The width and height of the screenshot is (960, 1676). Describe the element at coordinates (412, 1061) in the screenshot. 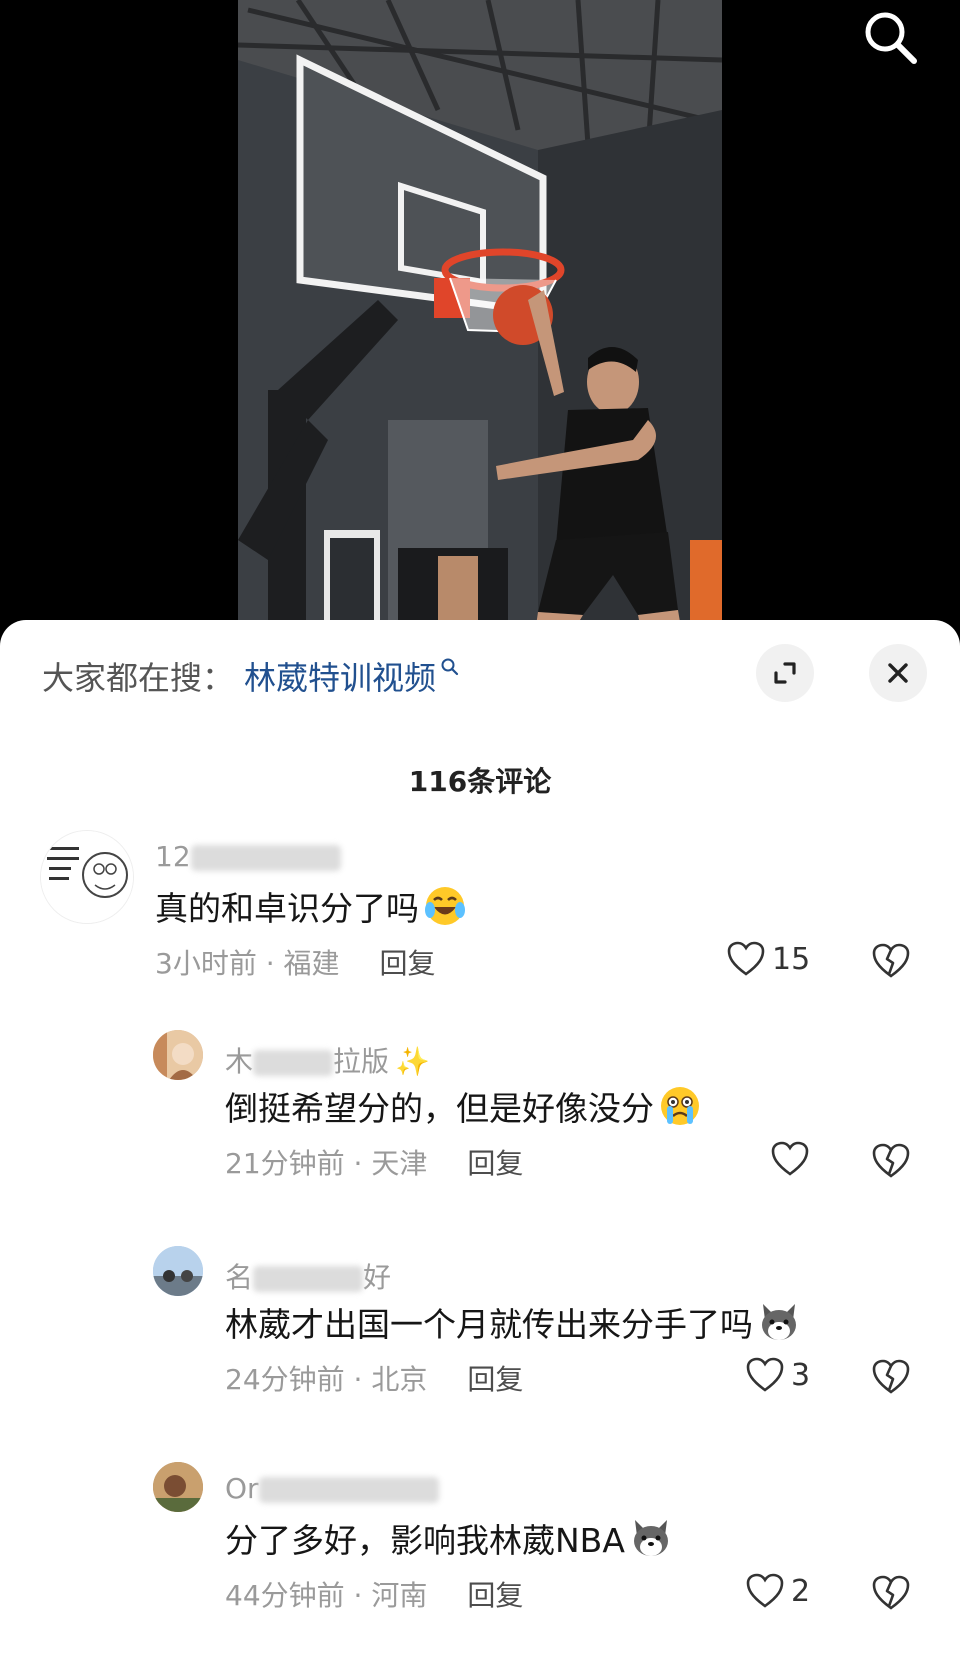

I see `koala-sparkle-emoji: ✨` at that location.